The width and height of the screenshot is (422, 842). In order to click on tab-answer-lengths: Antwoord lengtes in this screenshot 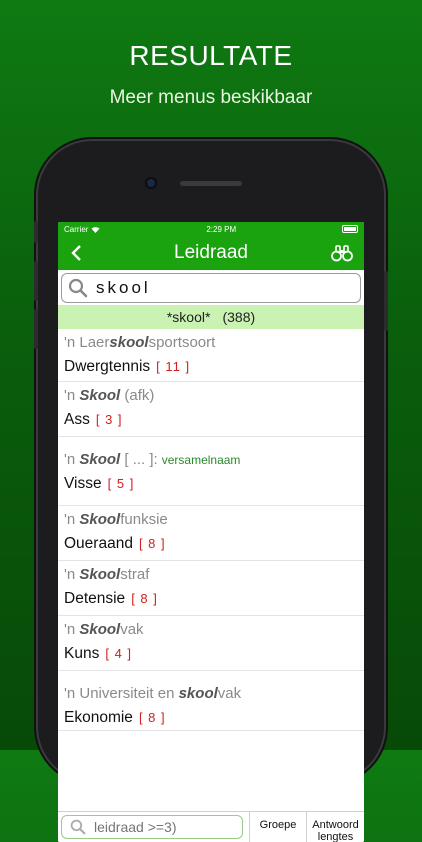, I will do `click(335, 827)`.